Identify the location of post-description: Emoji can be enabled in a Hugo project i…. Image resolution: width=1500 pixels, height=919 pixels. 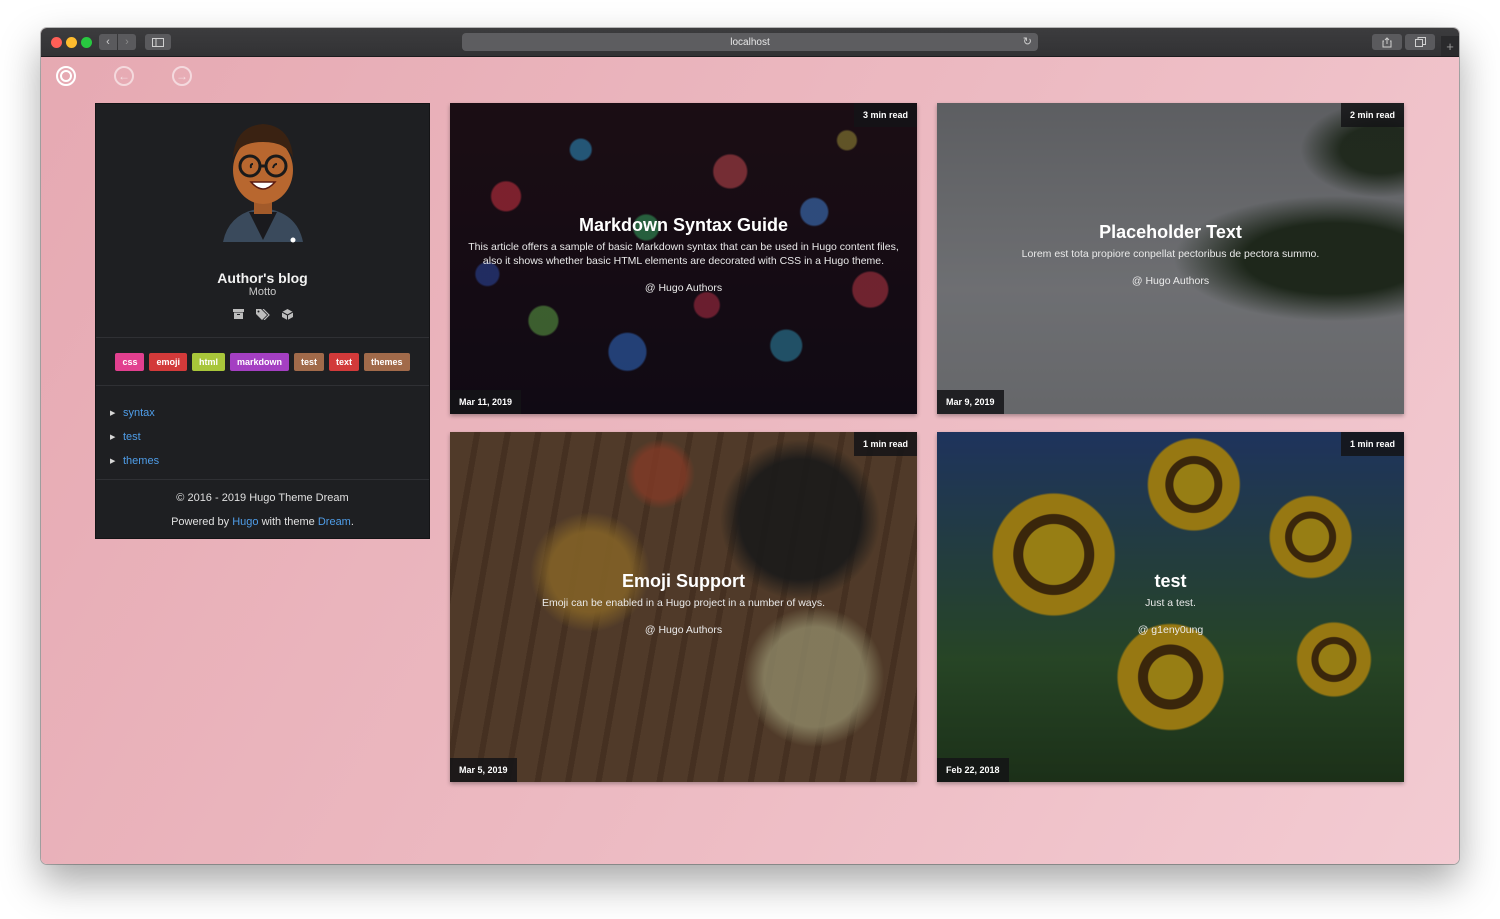
(683, 603).